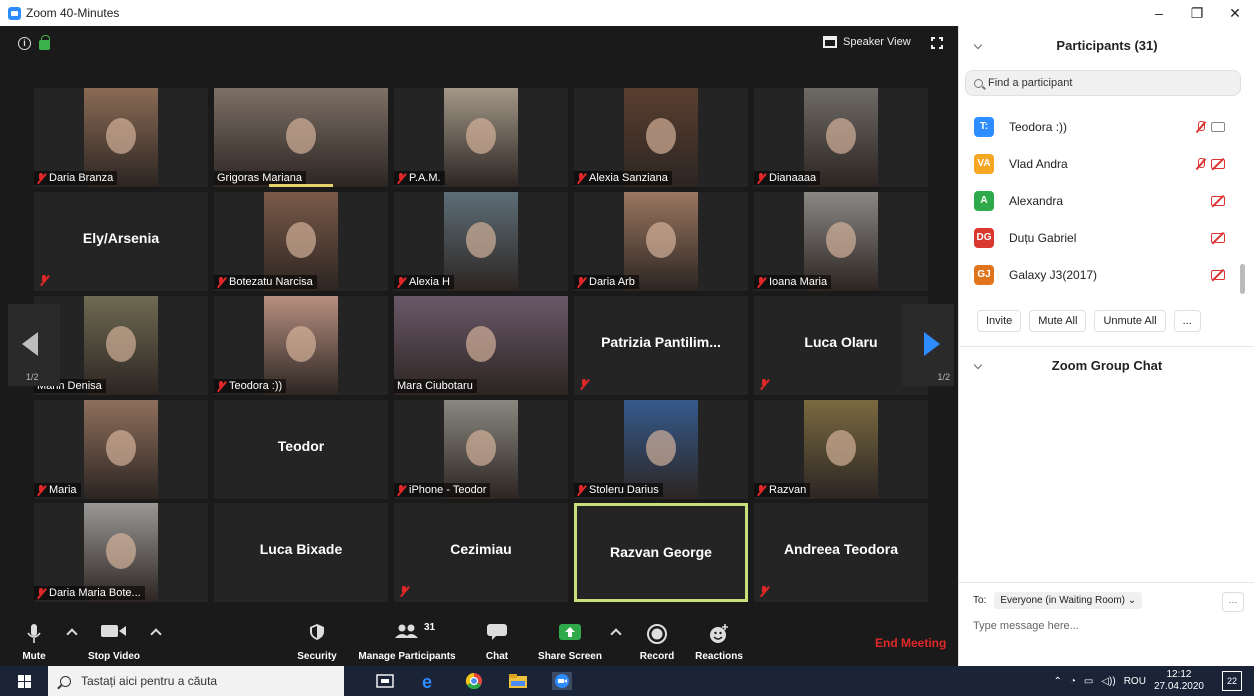 This screenshot has width=1254, height=696. What do you see at coordinates (978, 45) in the screenshot?
I see `collapse-chevron-icon` at bounding box center [978, 45].